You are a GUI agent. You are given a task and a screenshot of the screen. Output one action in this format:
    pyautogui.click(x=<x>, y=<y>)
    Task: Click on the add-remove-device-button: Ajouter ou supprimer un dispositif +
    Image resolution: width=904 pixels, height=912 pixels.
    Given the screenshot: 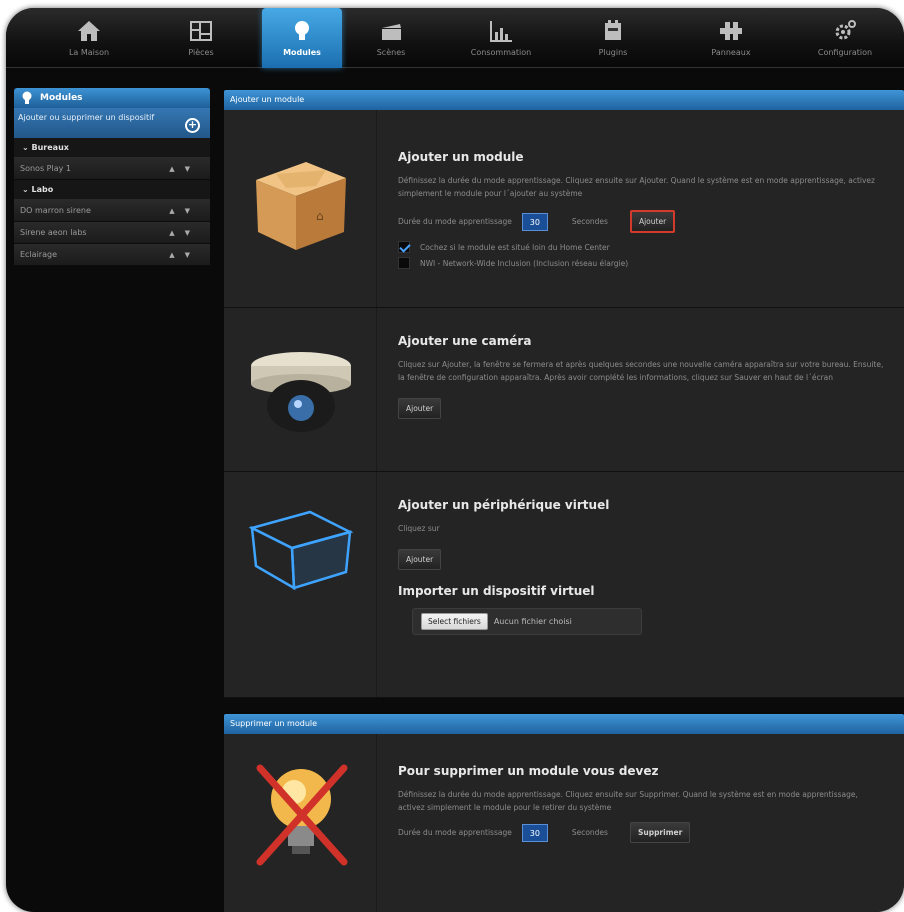 What is the action you would take?
    pyautogui.click(x=112, y=123)
    